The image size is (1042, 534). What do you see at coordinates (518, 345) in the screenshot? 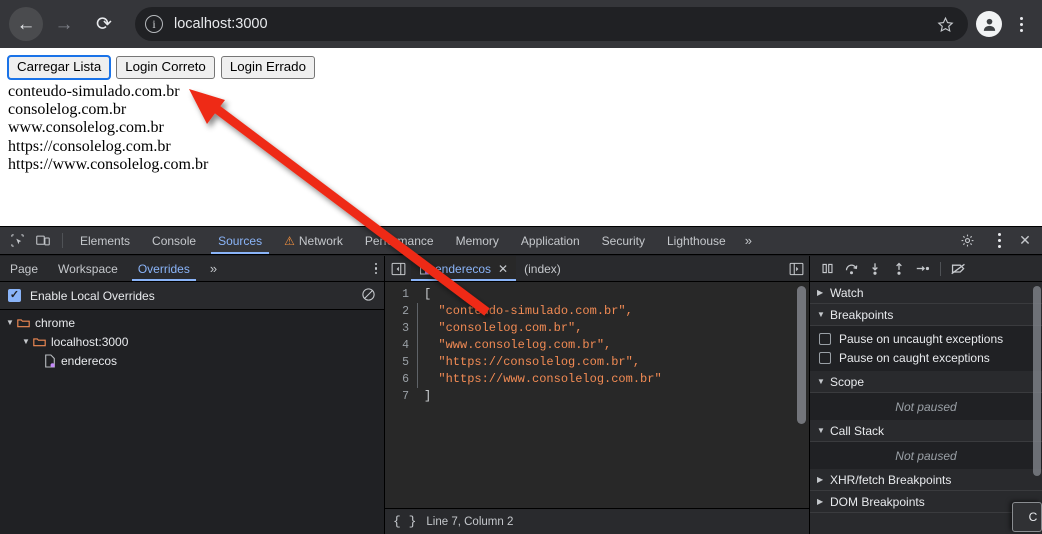
I see `code-text: "www.consolelog.com.br",` at bounding box center [518, 345].